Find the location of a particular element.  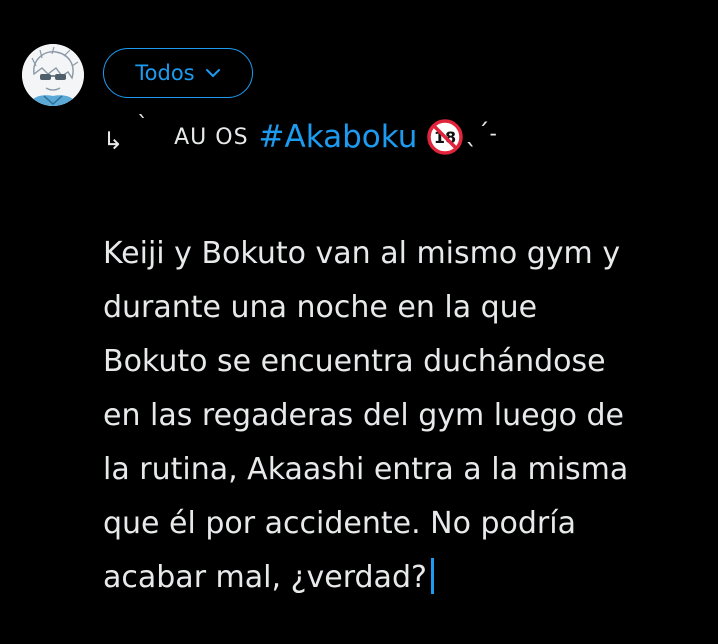

audience-selector-button: Todos is located at coordinates (178, 73).